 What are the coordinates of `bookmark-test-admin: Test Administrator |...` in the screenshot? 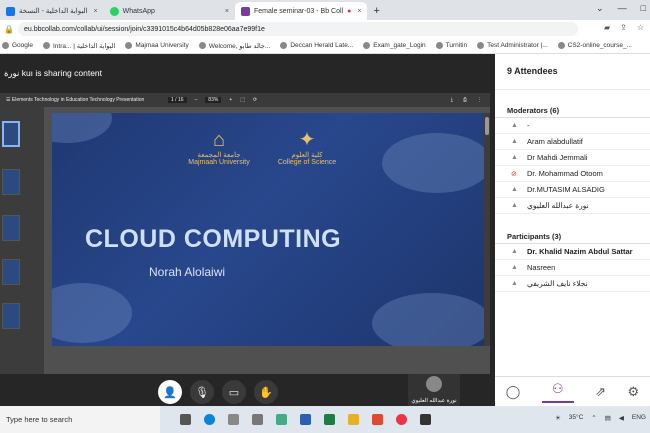 It's located at (512, 45).